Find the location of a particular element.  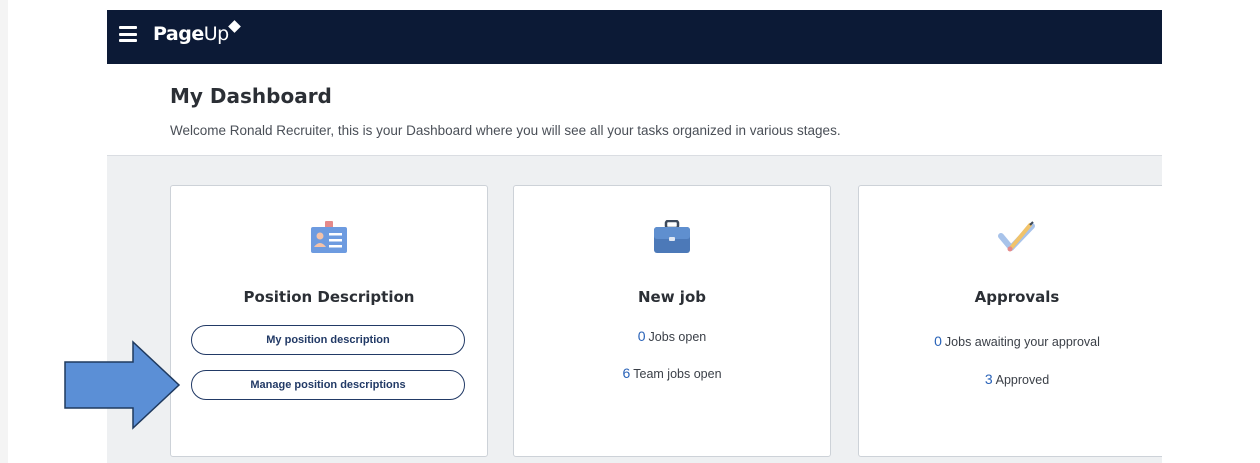

jobs-open-stat: 0 Jobs open is located at coordinates (672, 336).